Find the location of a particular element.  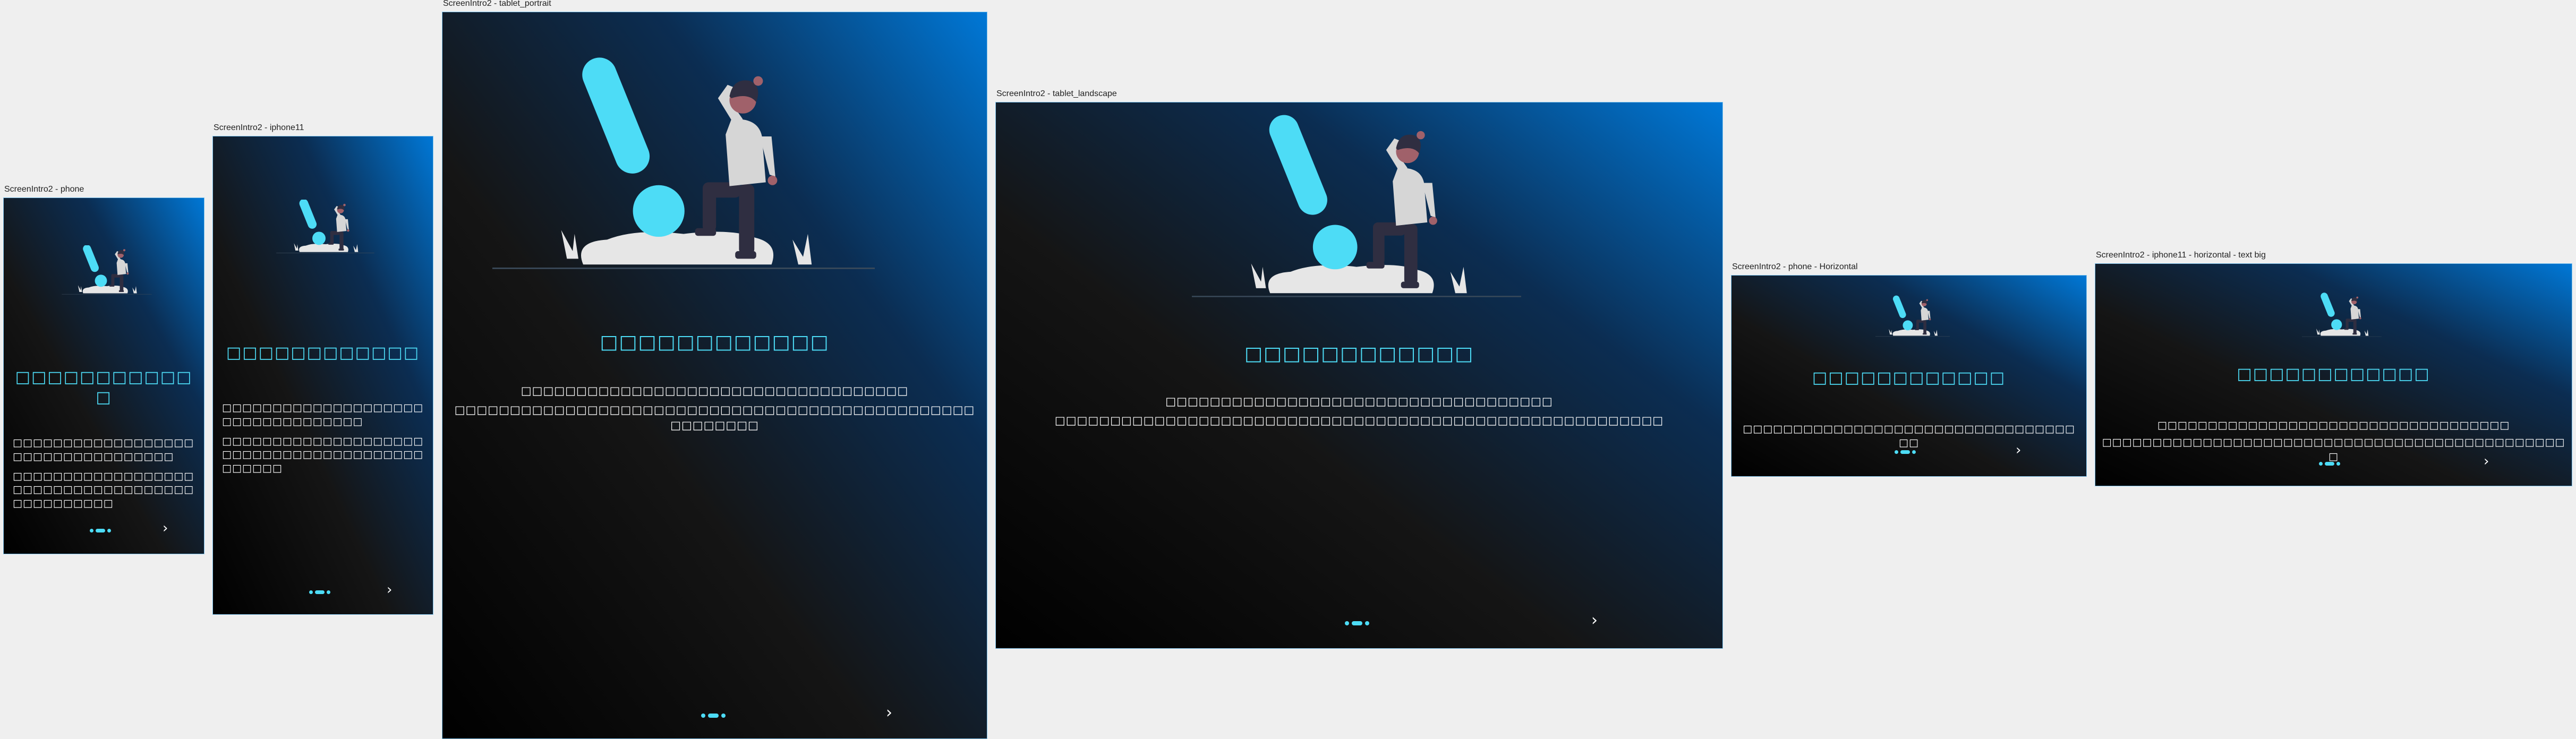

frame-label: ScreenIntro2 - tablet_landscape is located at coordinates (1057, 93).